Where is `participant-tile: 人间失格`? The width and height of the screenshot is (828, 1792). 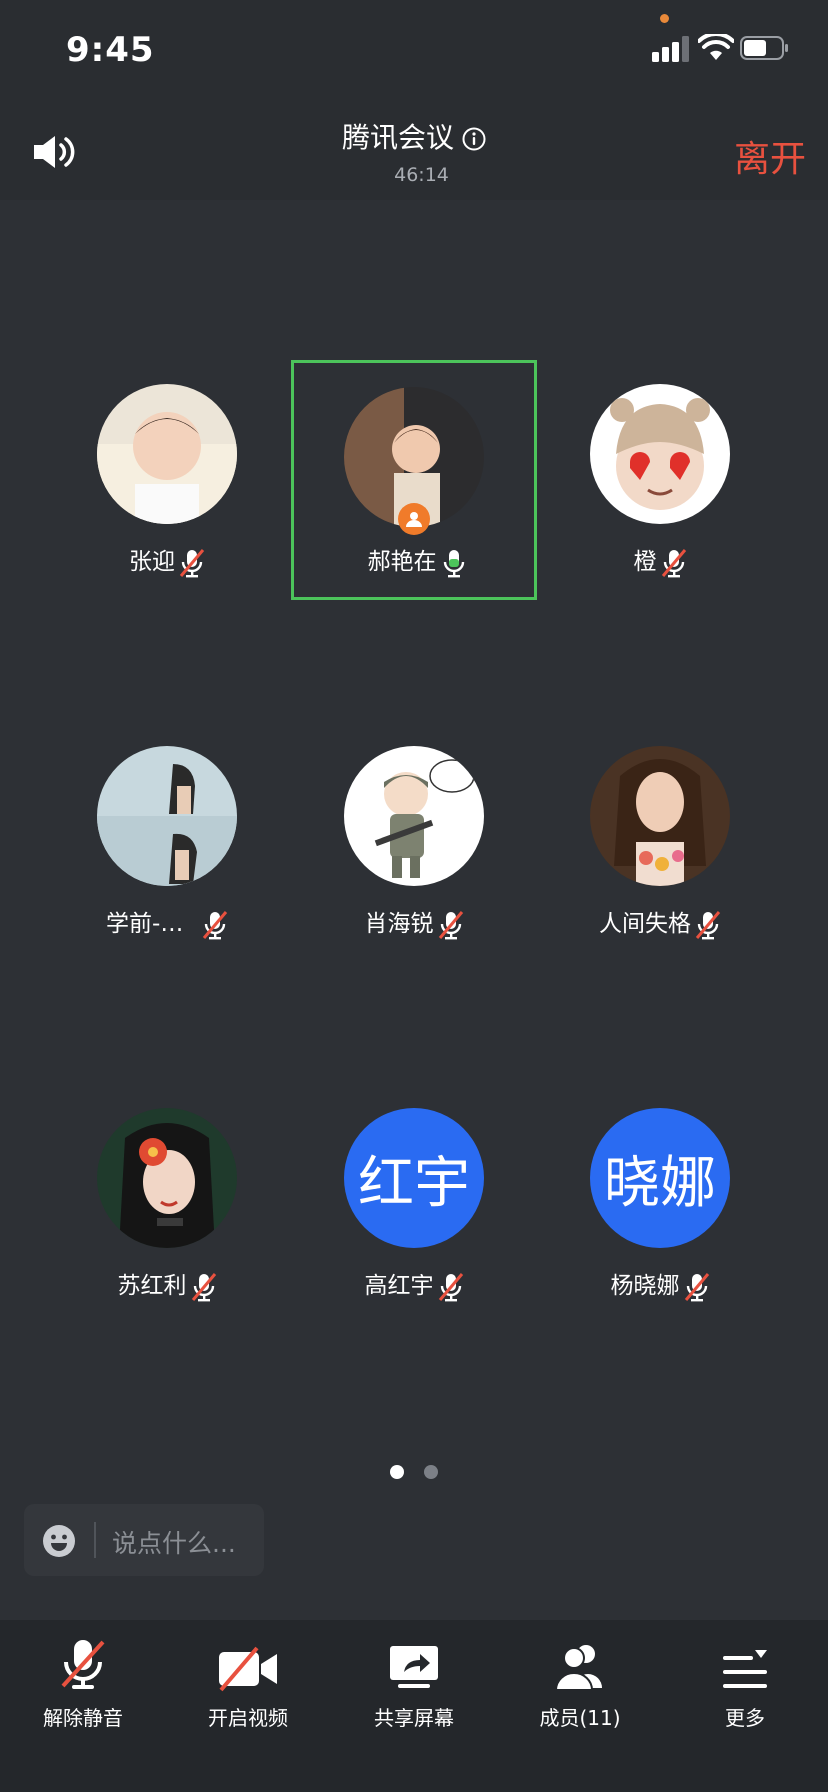
participant-tile: 人间失格 is located at coordinates (660, 842).